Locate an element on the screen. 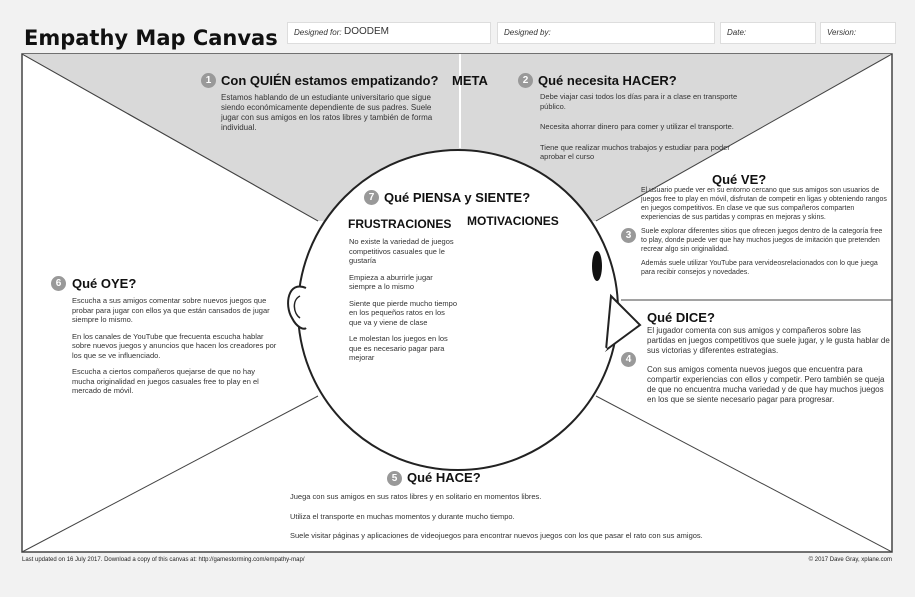  hace-heading: Qué HACE? is located at coordinates (444, 477).